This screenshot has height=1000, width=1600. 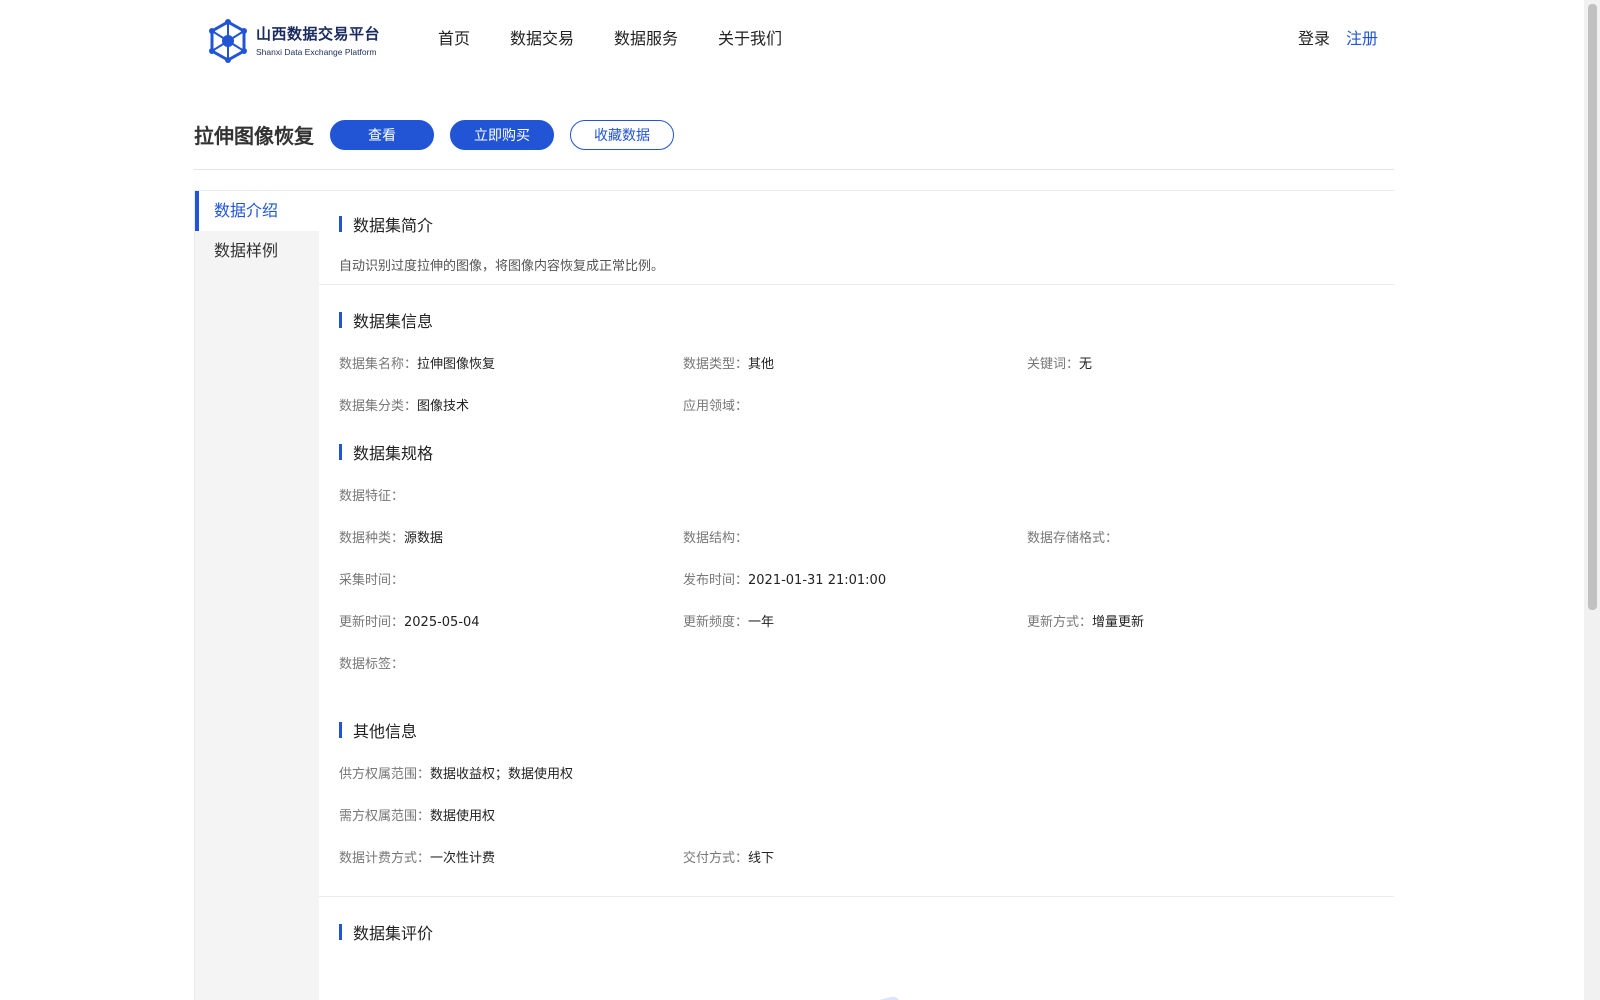 I want to click on field-value: 一年, so click(x=761, y=622).